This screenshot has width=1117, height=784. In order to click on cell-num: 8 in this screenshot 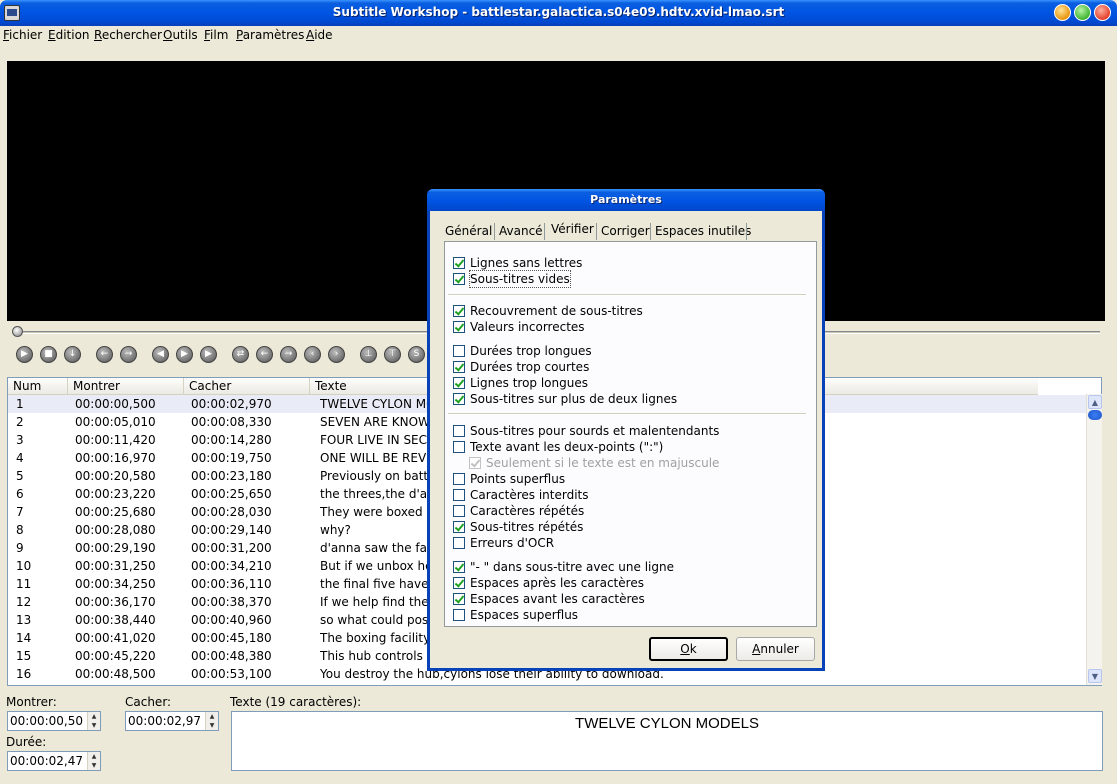, I will do `click(20, 530)`.